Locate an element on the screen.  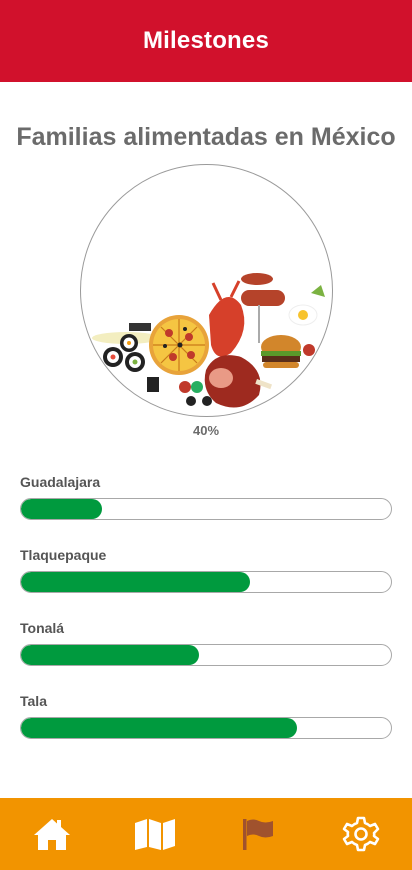
nav-settings-button is located at coordinates (360, 834).